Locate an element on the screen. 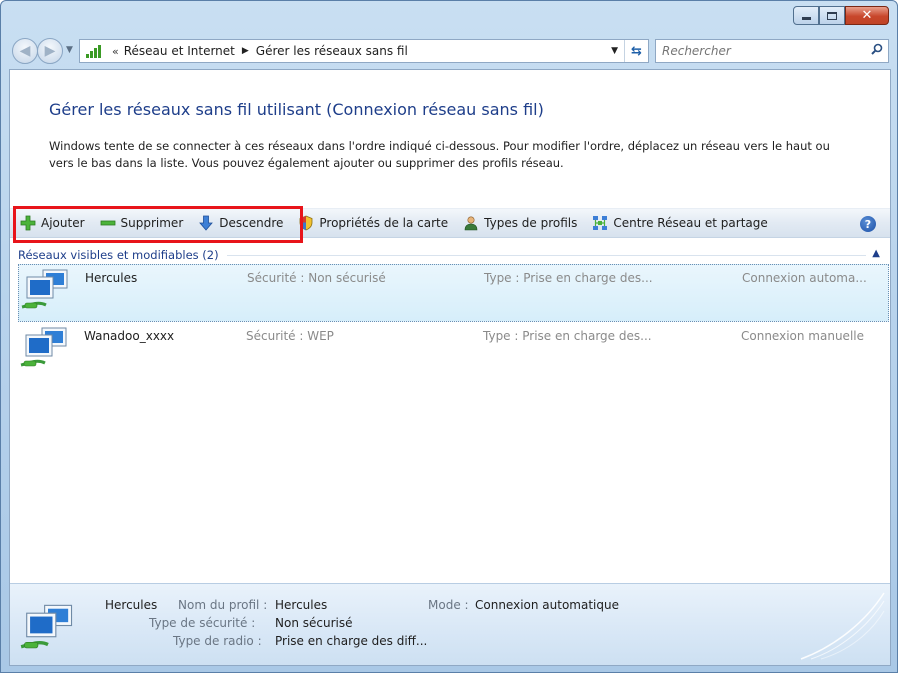 The height and width of the screenshot is (673, 898). network-security: Sécurité : WEP is located at coordinates (290, 336).